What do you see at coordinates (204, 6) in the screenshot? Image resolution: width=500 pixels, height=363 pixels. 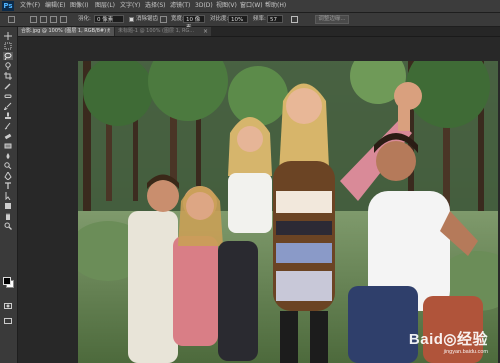 I see `menu-3d: 3D(D)` at bounding box center [204, 6].